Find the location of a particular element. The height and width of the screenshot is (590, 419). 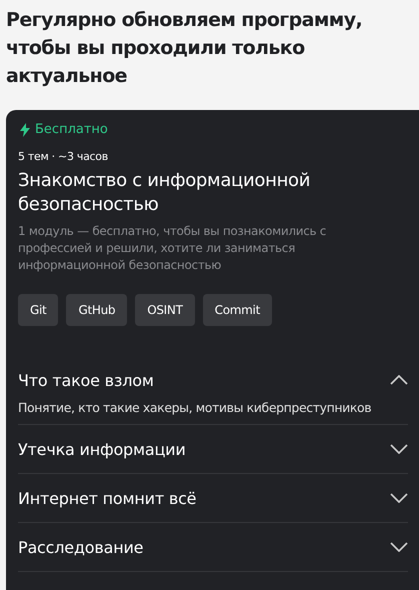

chevron-up-icon is located at coordinates (399, 380).